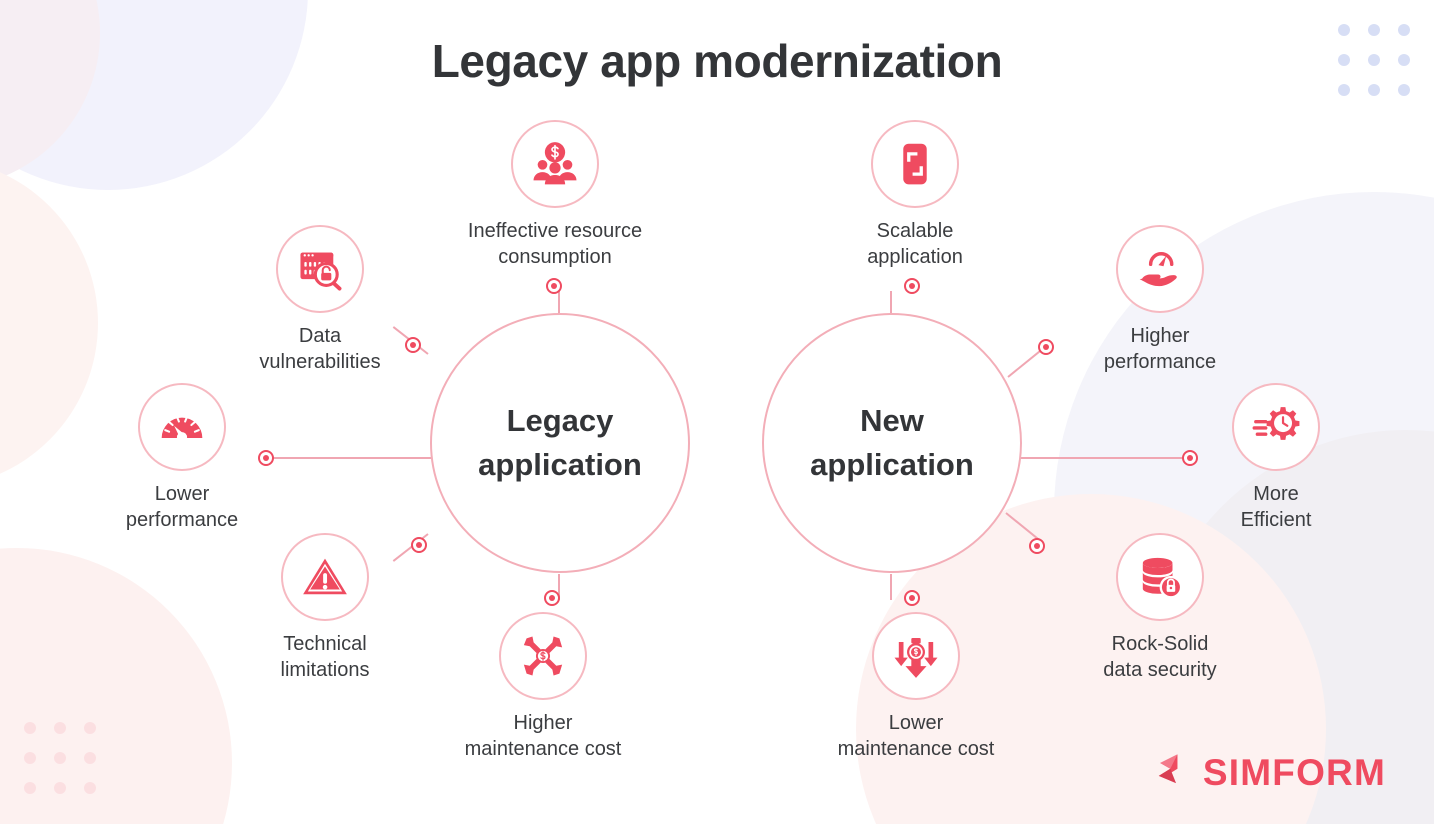 The height and width of the screenshot is (824, 1434). Describe the element at coordinates (413, 345) in the screenshot. I see `connector-dot-legacy-upper-left` at that location.